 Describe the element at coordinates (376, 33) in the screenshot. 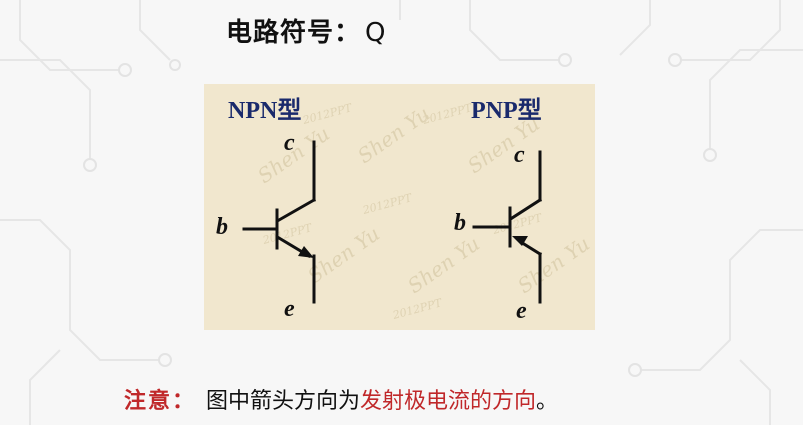

I see `title-symbol: Q` at that location.